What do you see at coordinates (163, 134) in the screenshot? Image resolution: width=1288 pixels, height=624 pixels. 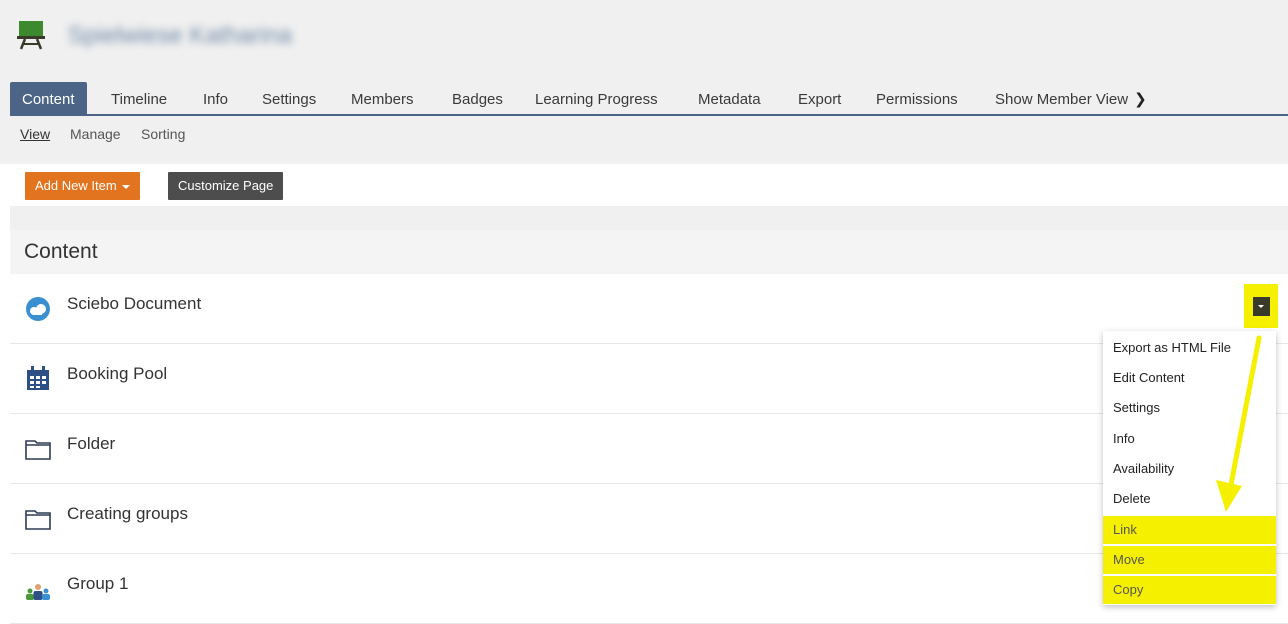 I see `subtab-sorting: Sorting` at bounding box center [163, 134].